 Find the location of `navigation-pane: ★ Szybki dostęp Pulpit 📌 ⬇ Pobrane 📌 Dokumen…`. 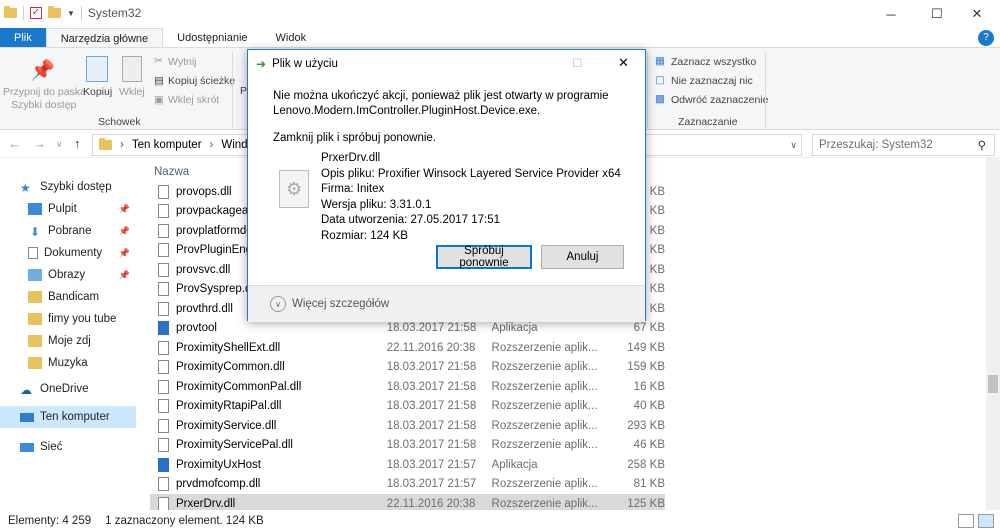

navigation-pane: ★ Szybki dostęp Pulpit 📌 ⬇ Pobrane 📌 Dokumen… is located at coordinates (70, 334).